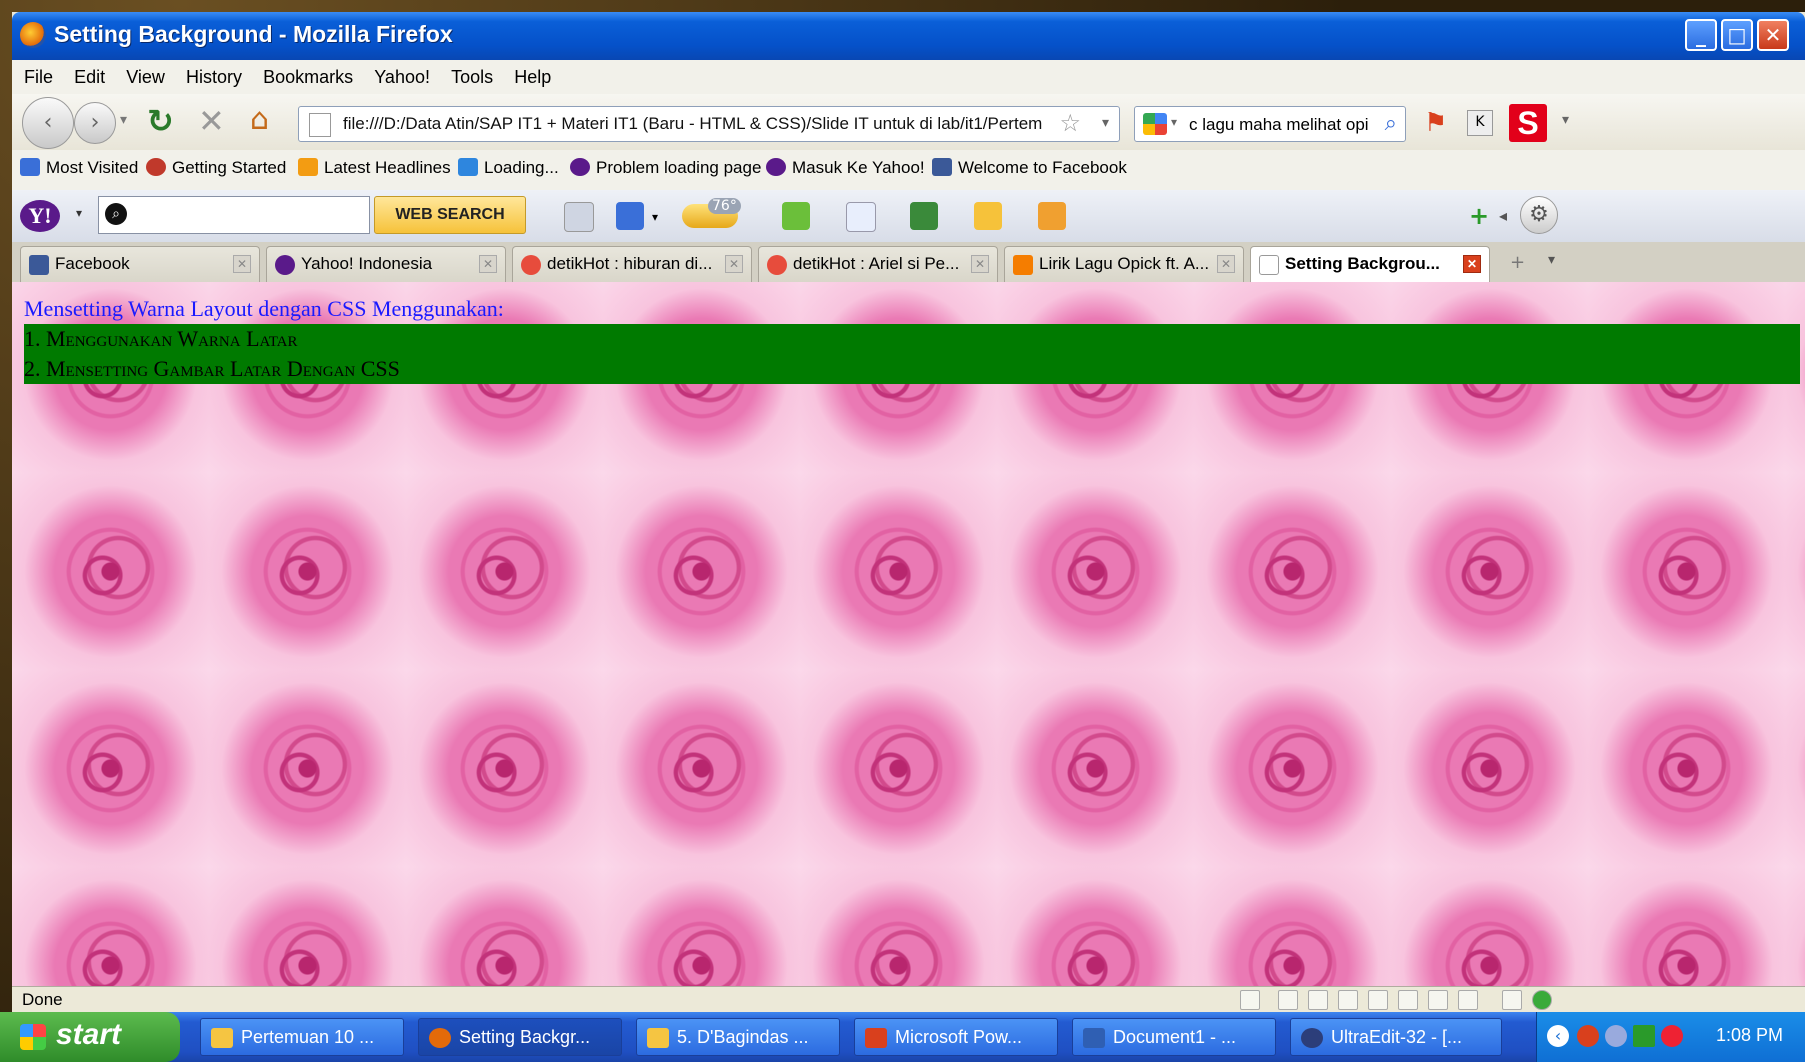 The image size is (1805, 1062). What do you see at coordinates (402, 77) in the screenshot?
I see `menu-yahoo: Yahoo!` at bounding box center [402, 77].